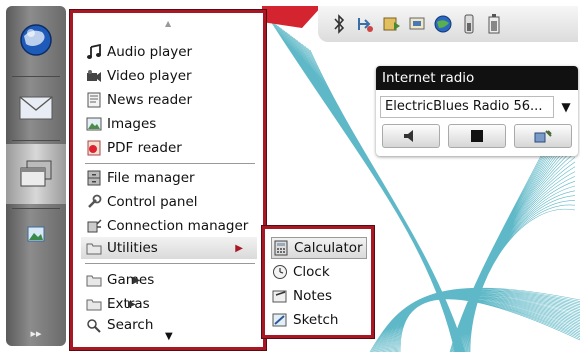 The height and width of the screenshot is (352, 580). I want to click on globe-icon, so click(36, 40).